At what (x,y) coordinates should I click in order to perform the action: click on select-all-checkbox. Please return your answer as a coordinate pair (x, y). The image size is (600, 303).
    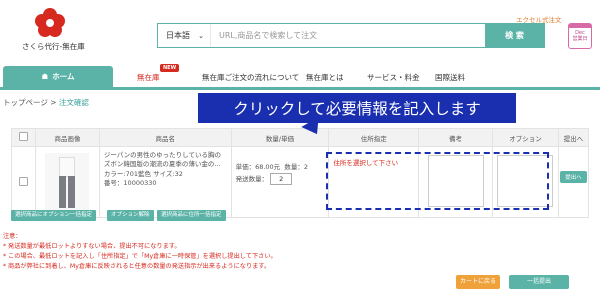
    Looking at the image, I should click on (23, 136).